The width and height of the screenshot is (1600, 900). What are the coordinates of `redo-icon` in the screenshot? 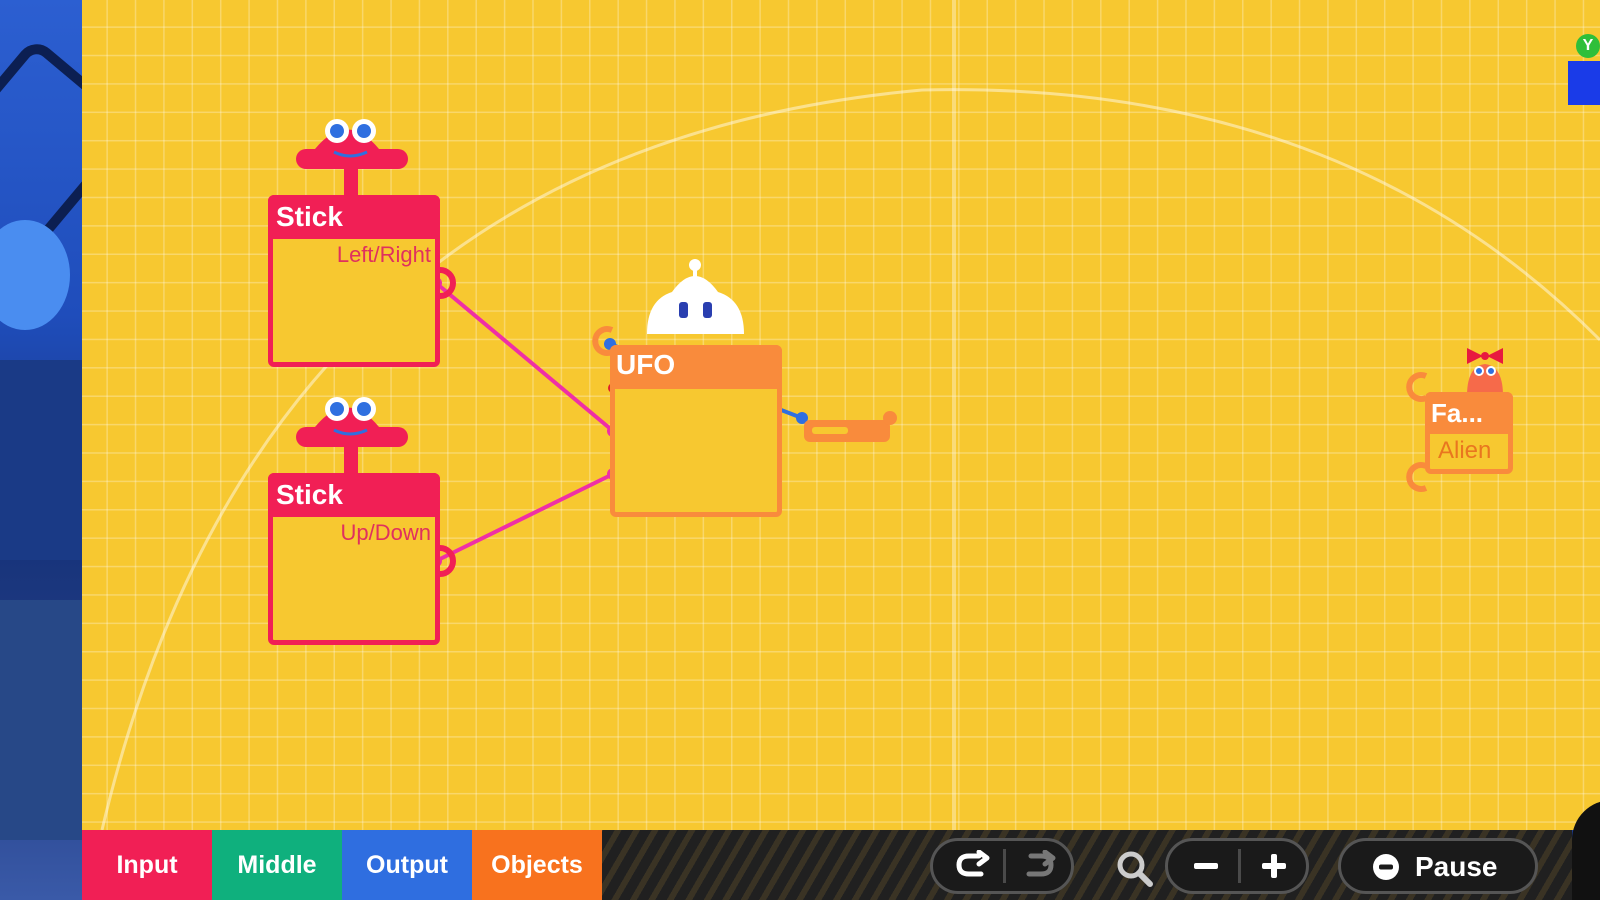 It's located at (1041, 863).